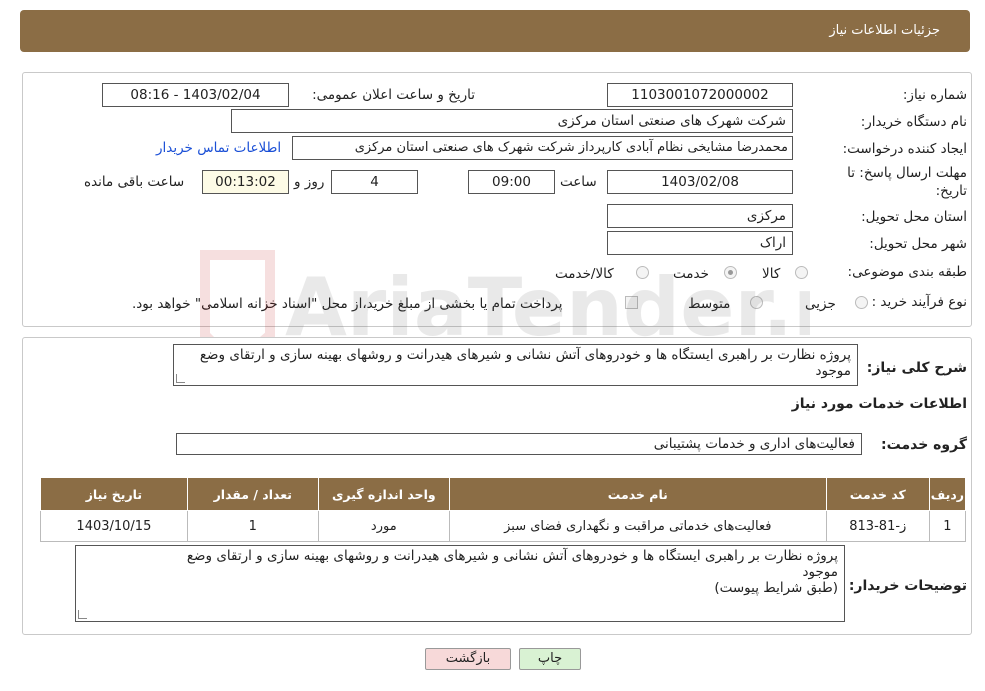 Image resolution: width=985 pixels, height=691 pixels. What do you see at coordinates (884, 30) in the screenshot?
I see `page-title: جزئیات اطلاعات نیاز` at bounding box center [884, 30].